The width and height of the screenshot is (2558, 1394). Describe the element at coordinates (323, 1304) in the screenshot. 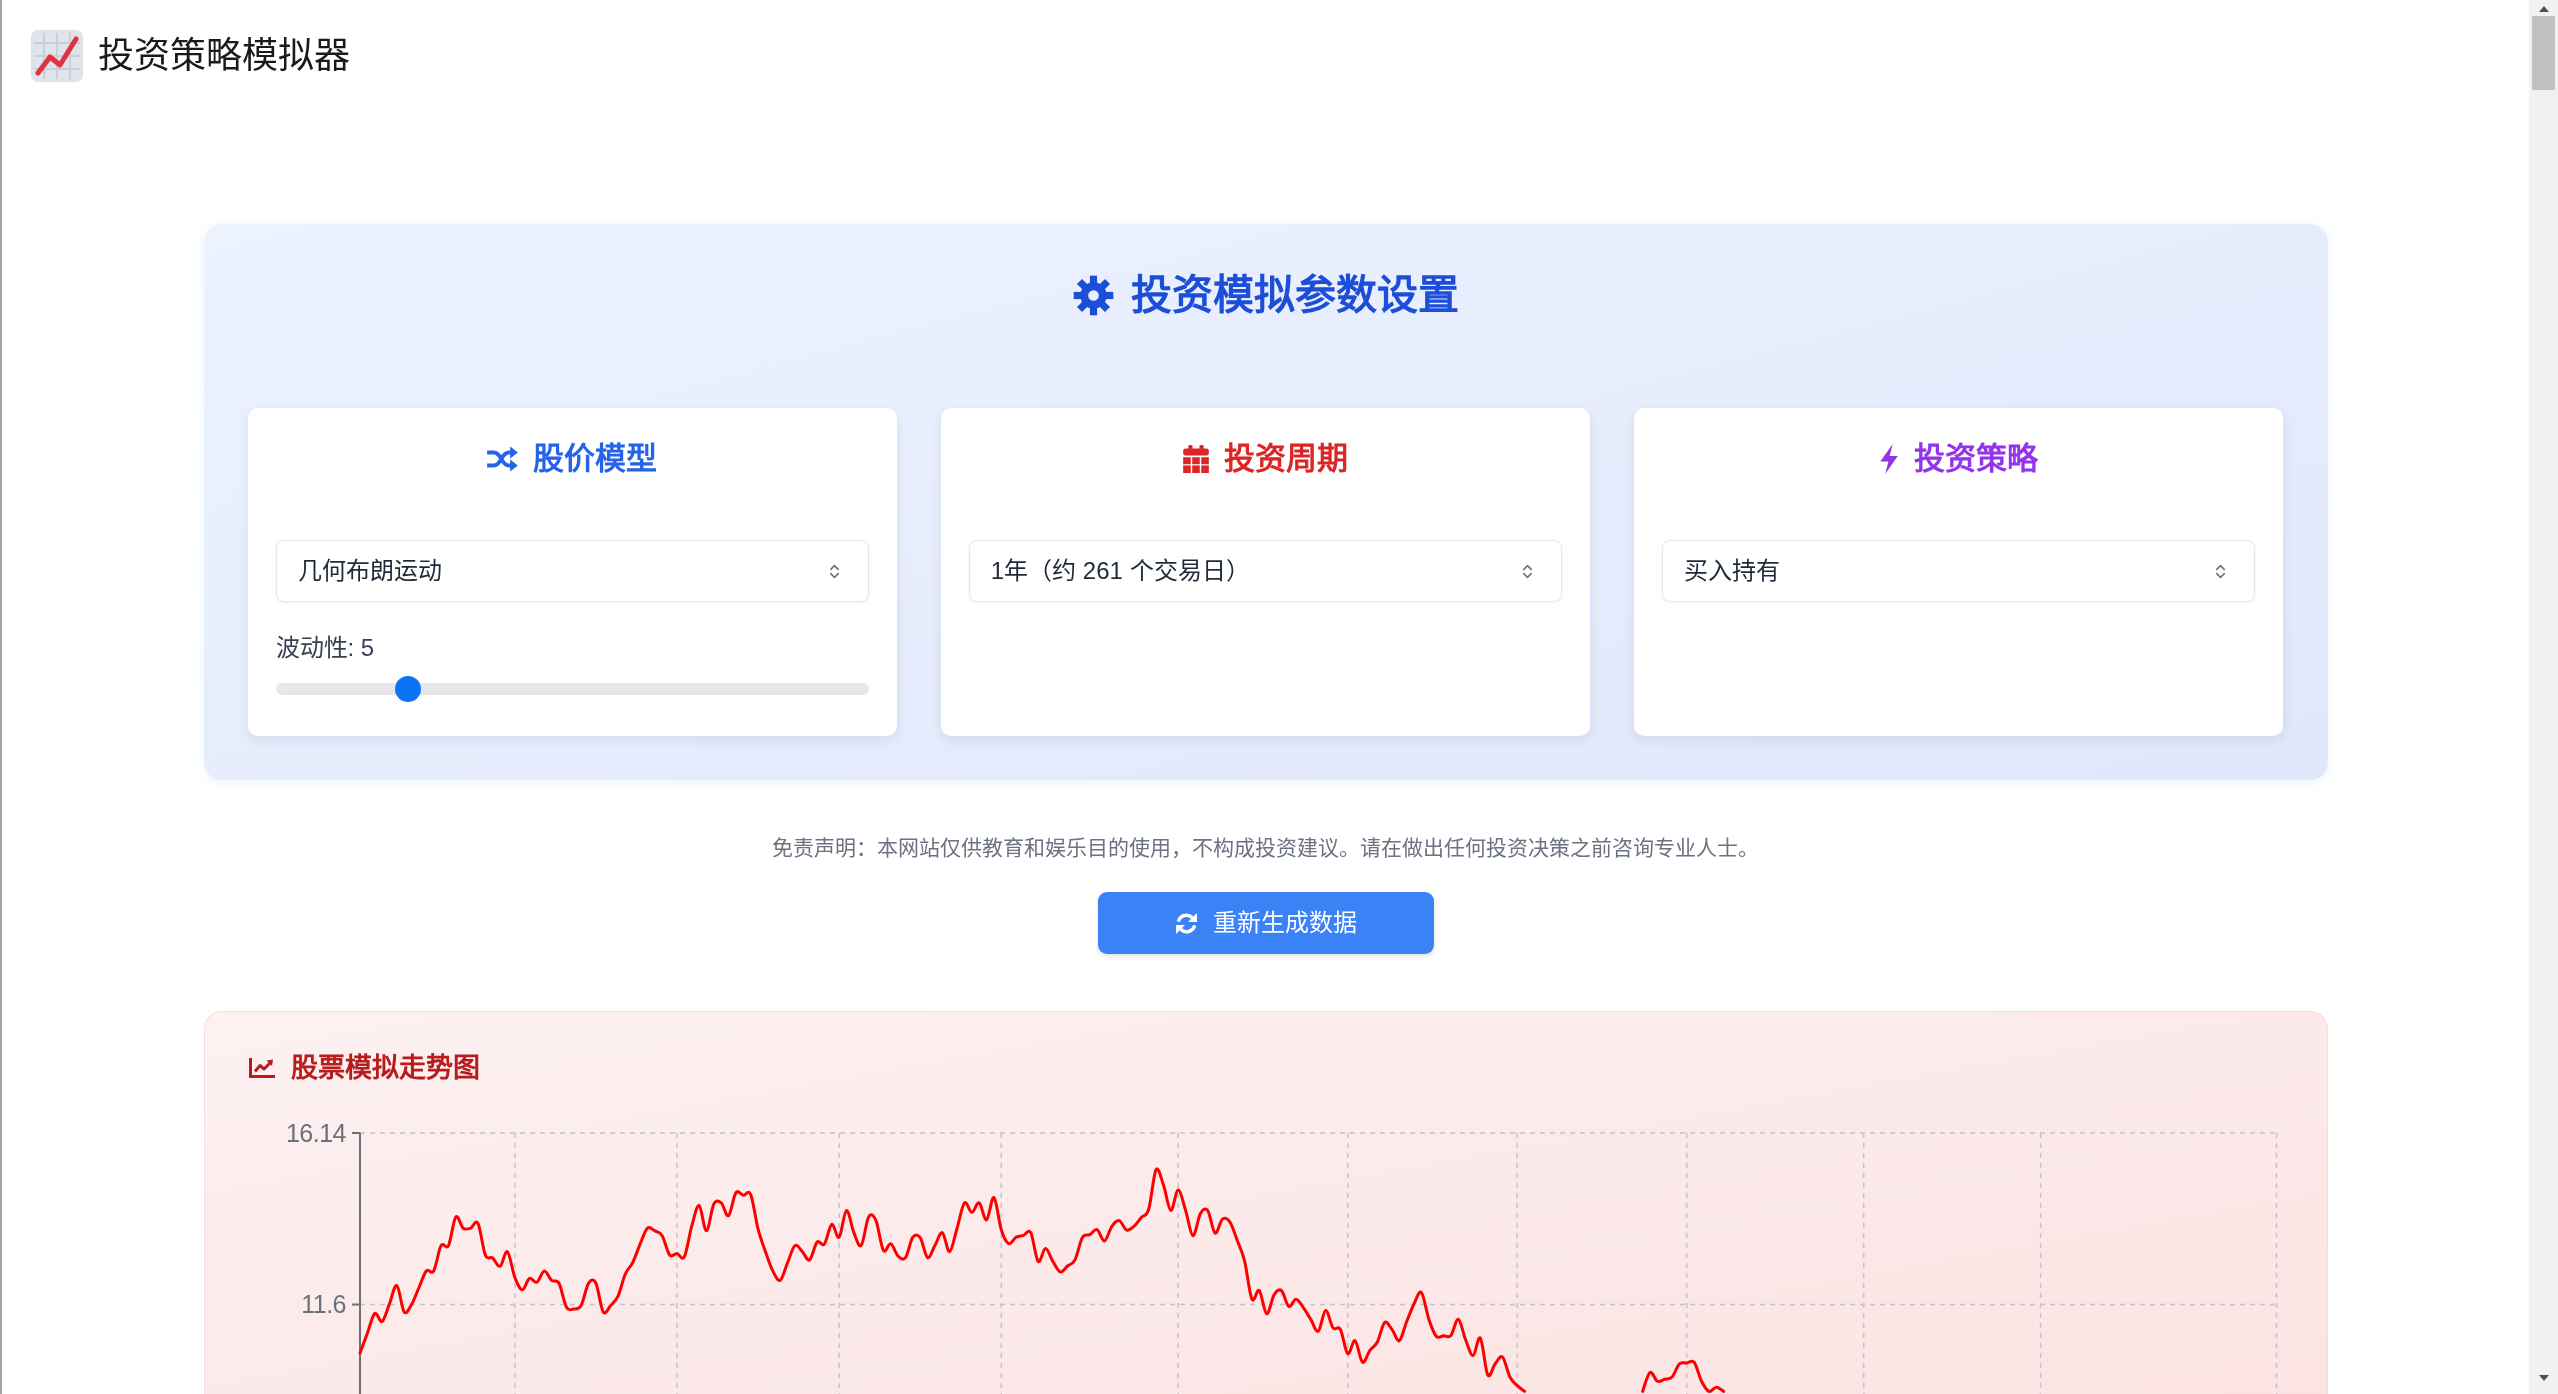

I see `y-axis-label: 11.6` at that location.